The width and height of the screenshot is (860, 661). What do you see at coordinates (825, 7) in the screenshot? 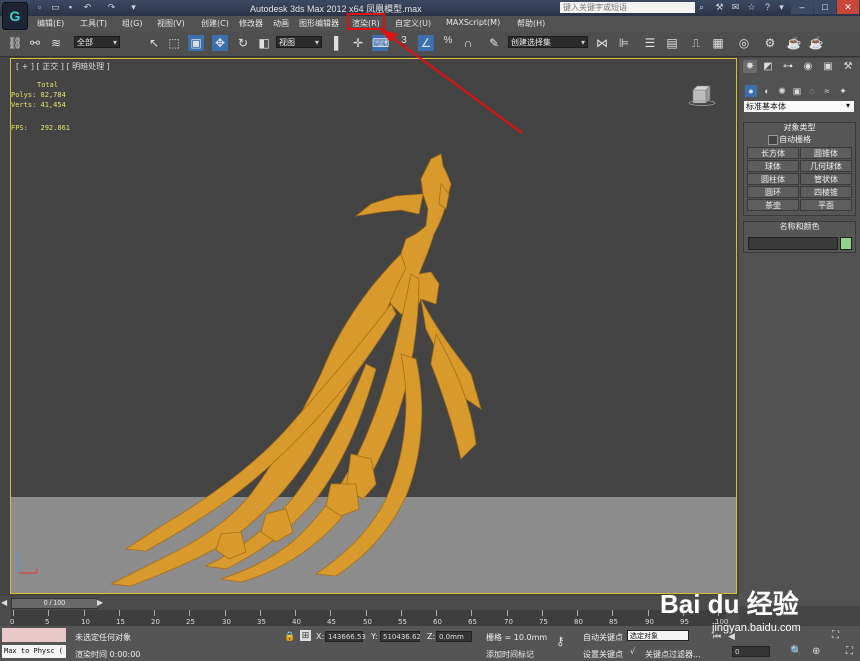
I see `maximize-button: □` at bounding box center [825, 7].